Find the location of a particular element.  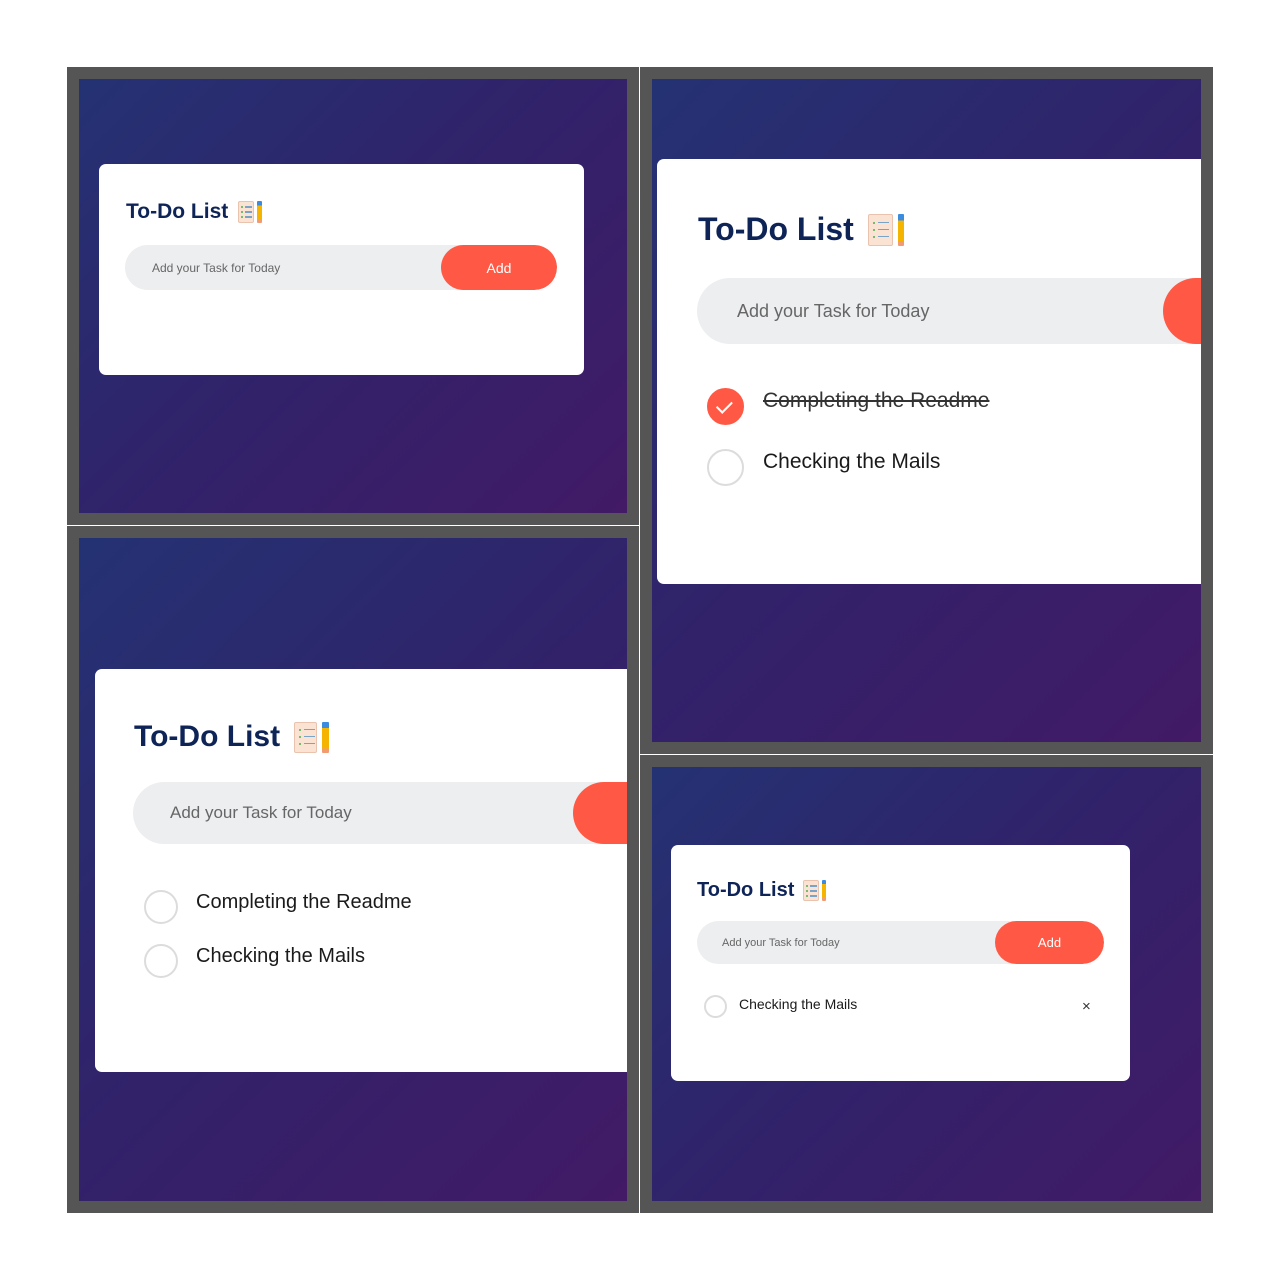

app-background: To-Do List Add Checking the Mails × is located at coordinates (926, 984).